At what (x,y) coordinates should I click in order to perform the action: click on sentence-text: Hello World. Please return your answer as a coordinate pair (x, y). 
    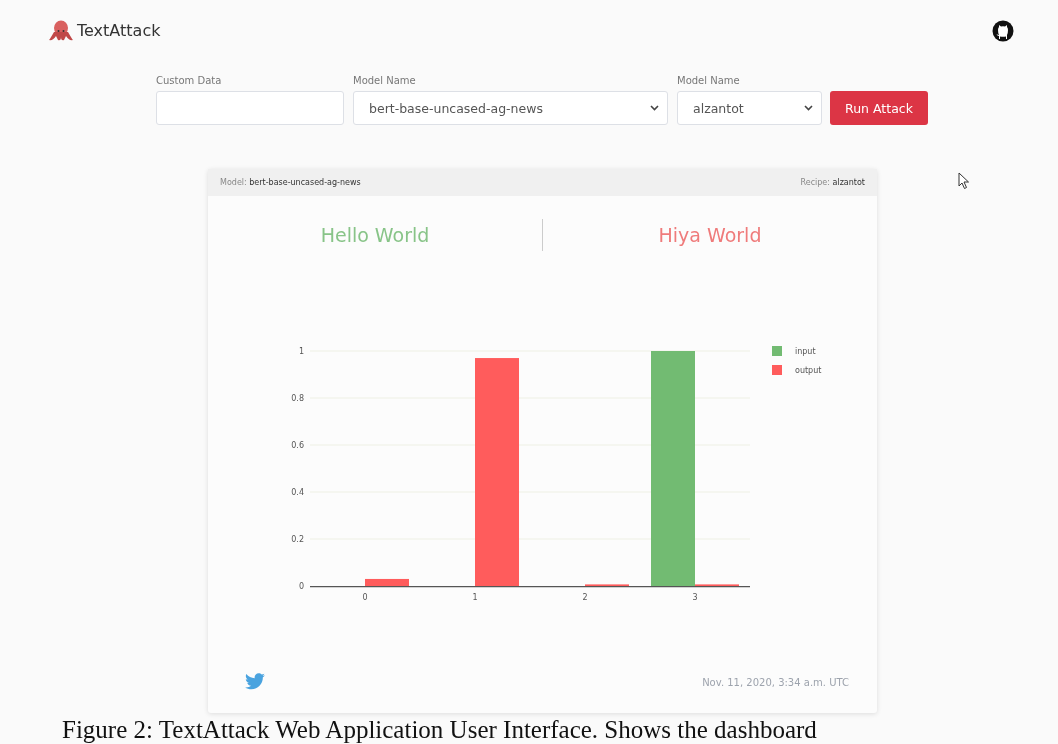
    Looking at the image, I should click on (375, 235).